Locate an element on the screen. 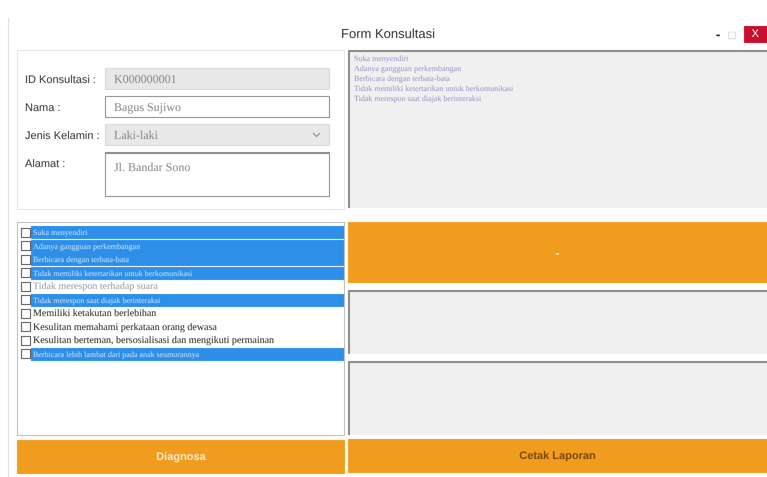 Image resolution: width=767 pixels, height=477 pixels. summary-line: Tidak merespon saat diajak berinteraksi is located at coordinates (418, 99).